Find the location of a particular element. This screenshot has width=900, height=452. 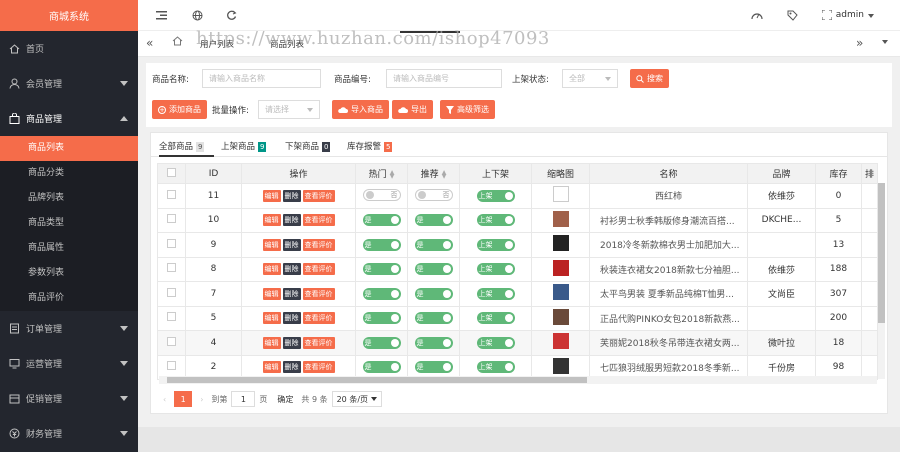

page-jump-input: 1 is located at coordinates (243, 399).